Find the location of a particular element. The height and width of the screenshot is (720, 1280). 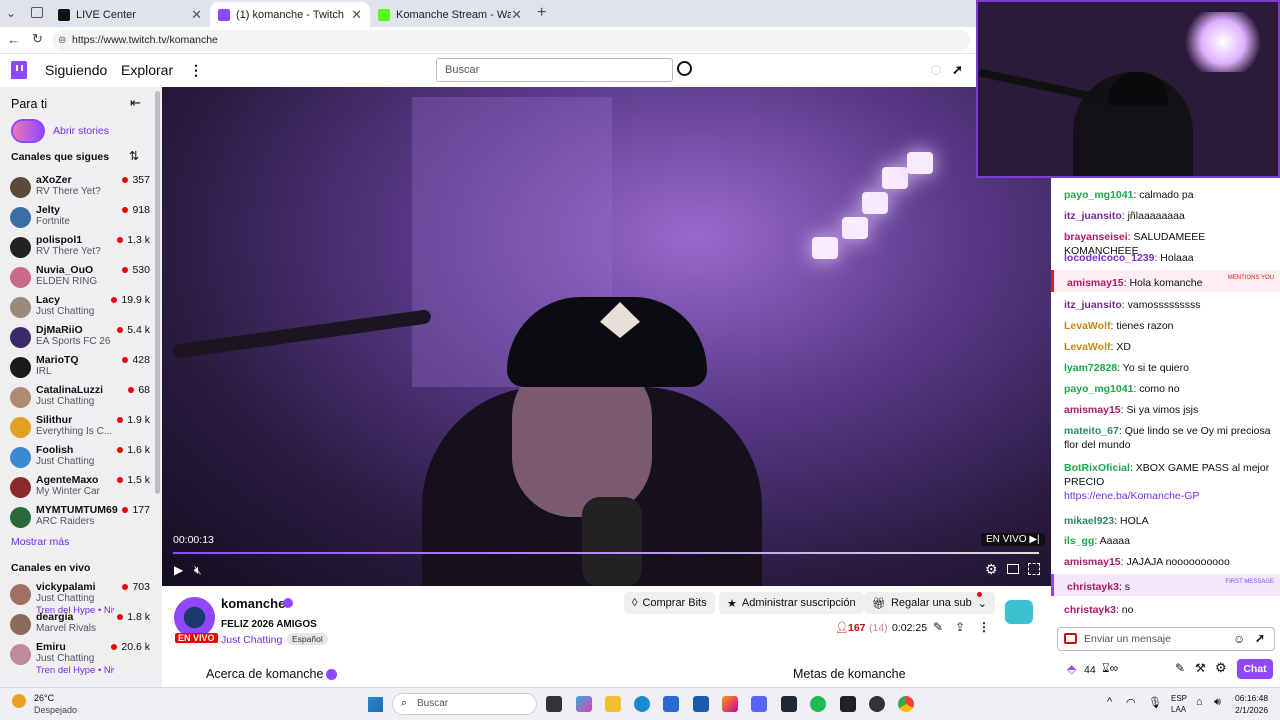

mute-icon: 🔇︎ is located at coordinates (198, 570).